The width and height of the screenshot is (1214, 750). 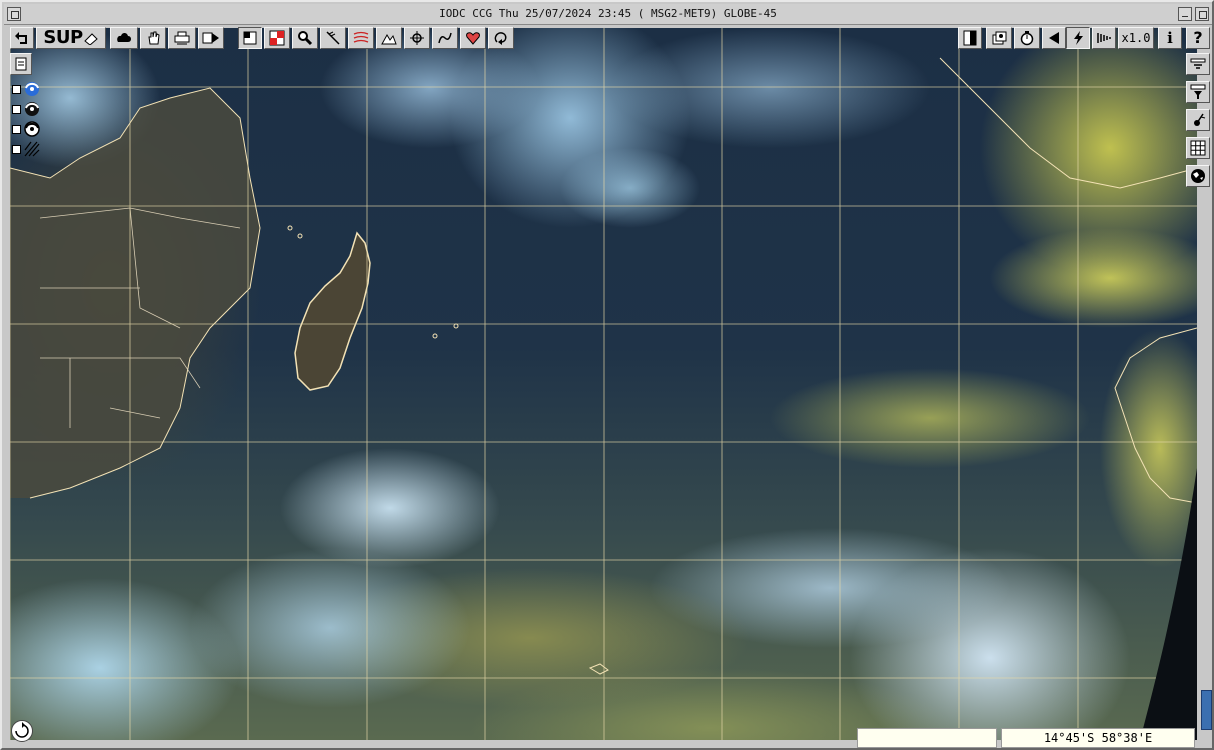 I want to click on notepad-button, so click(x=21, y=64).